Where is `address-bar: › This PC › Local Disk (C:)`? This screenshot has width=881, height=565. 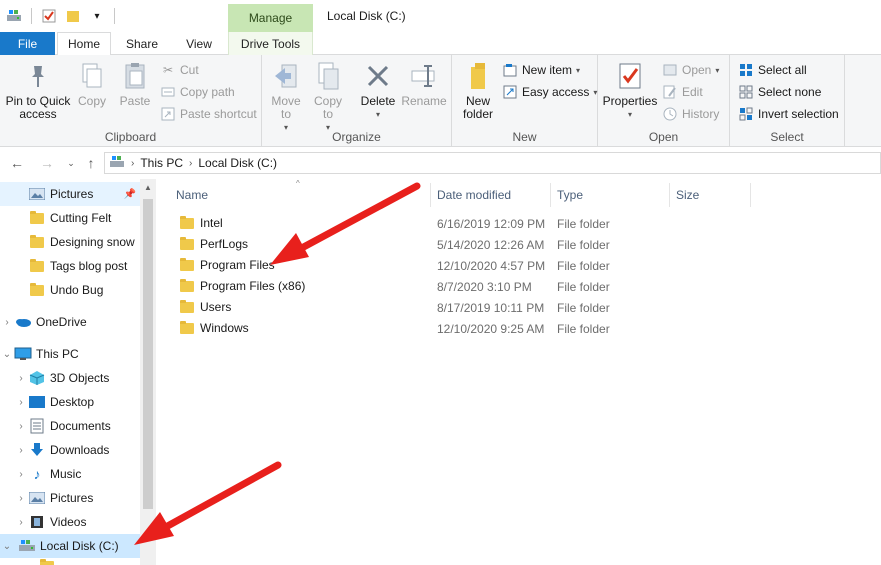
address-bar: › This PC › Local Disk (C:) is located at coordinates (492, 163).